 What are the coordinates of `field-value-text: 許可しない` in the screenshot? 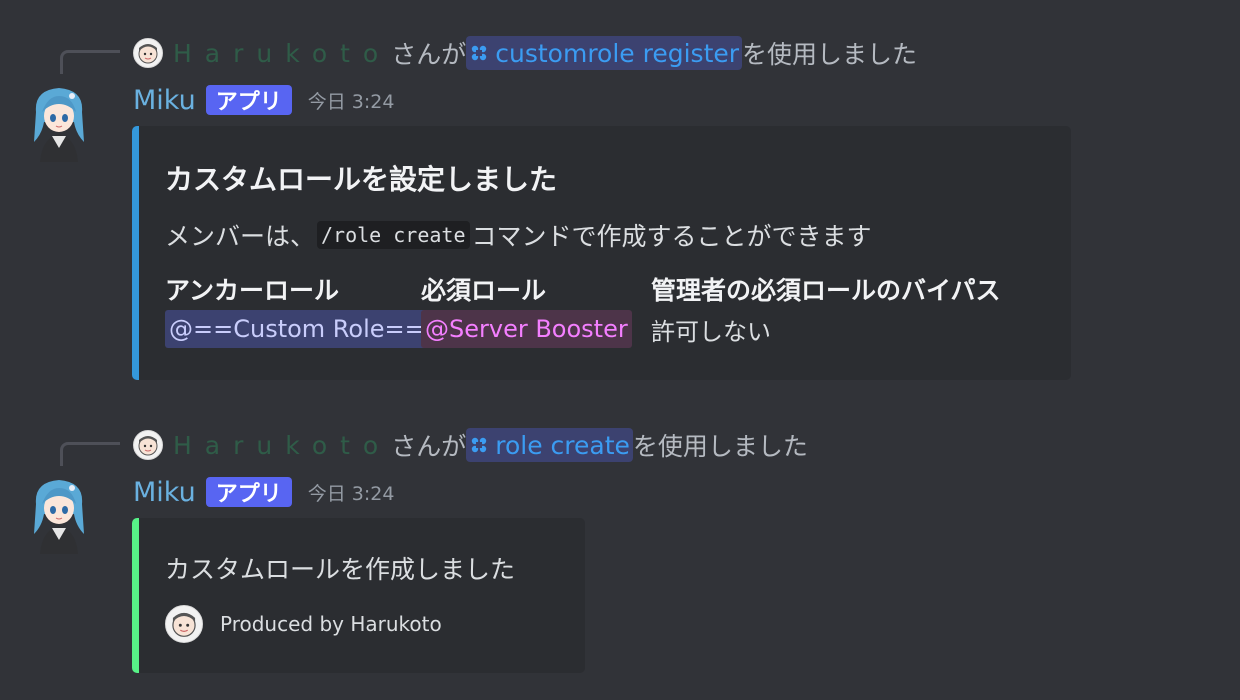 It's located at (711, 331).